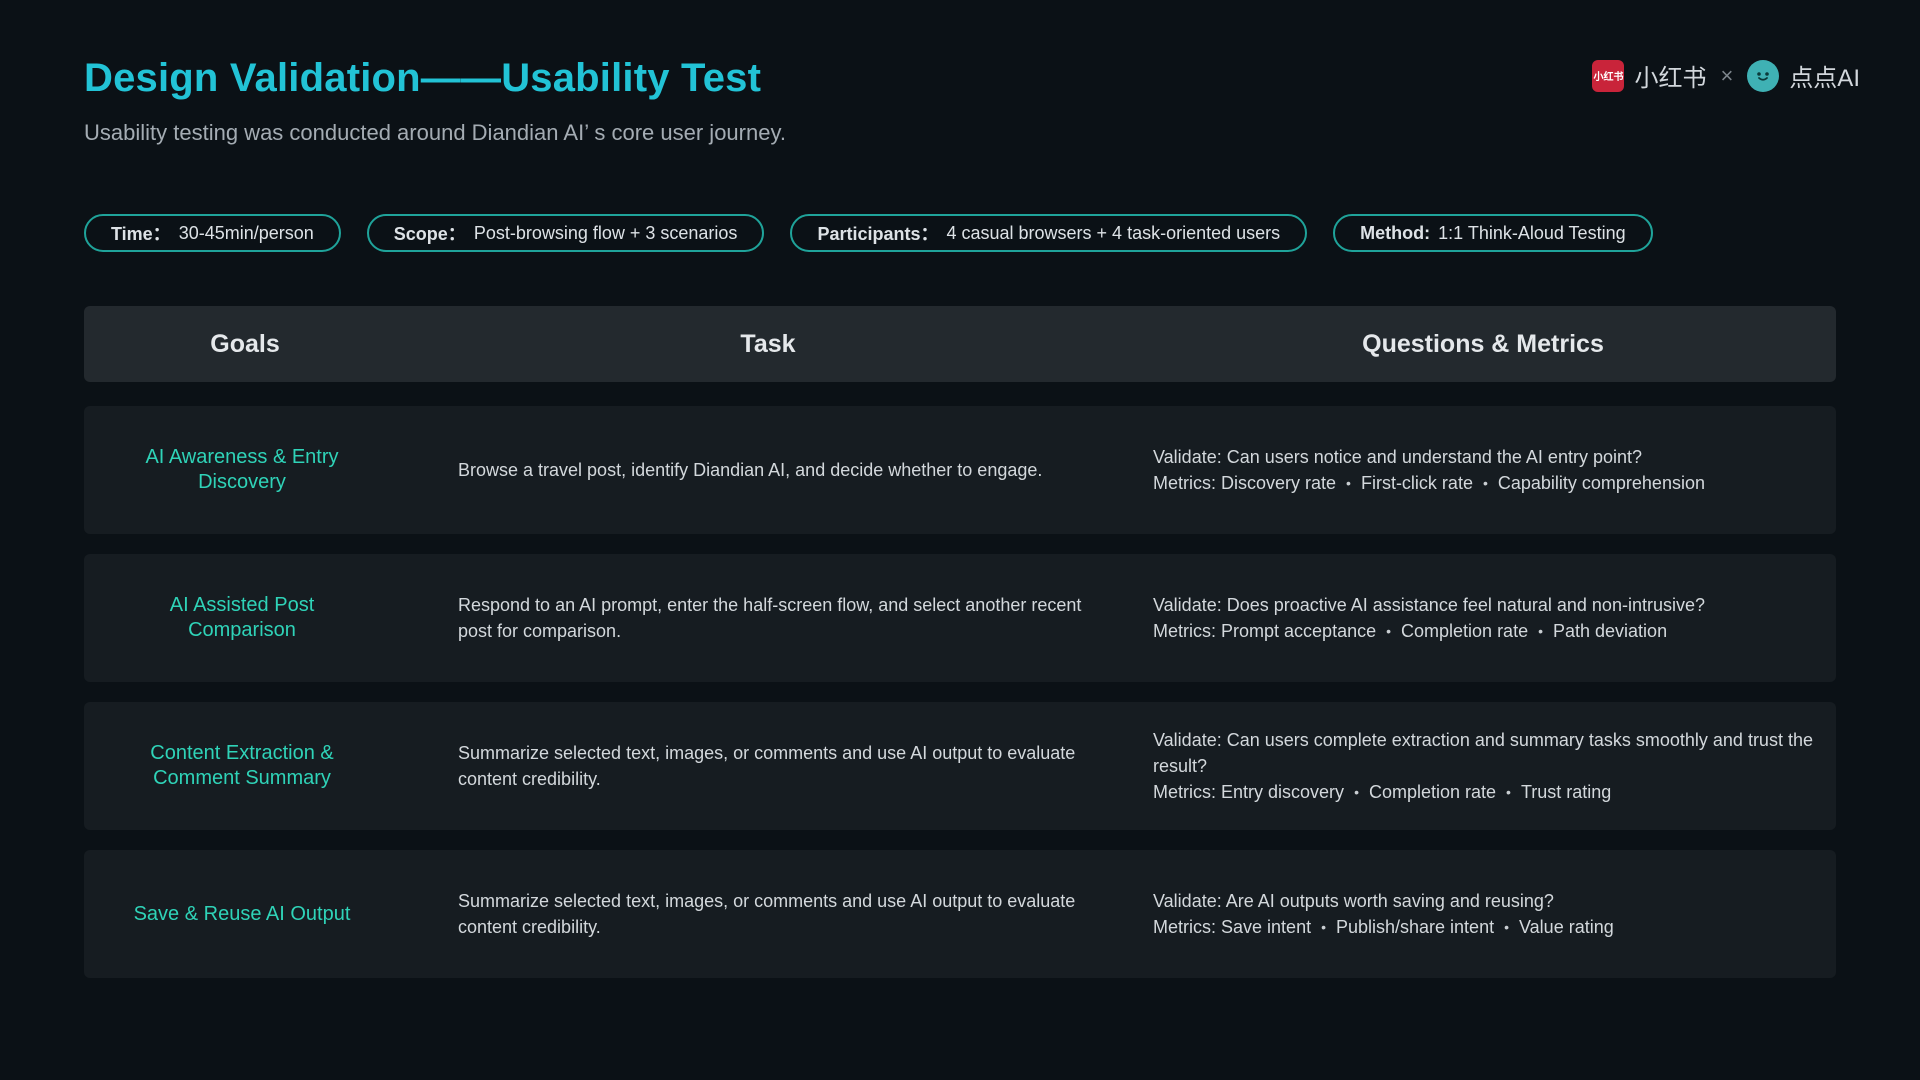 Image resolution: width=1920 pixels, height=1080 pixels. What do you see at coordinates (1266, 927) in the screenshot?
I see `metric-item: Save intent` at bounding box center [1266, 927].